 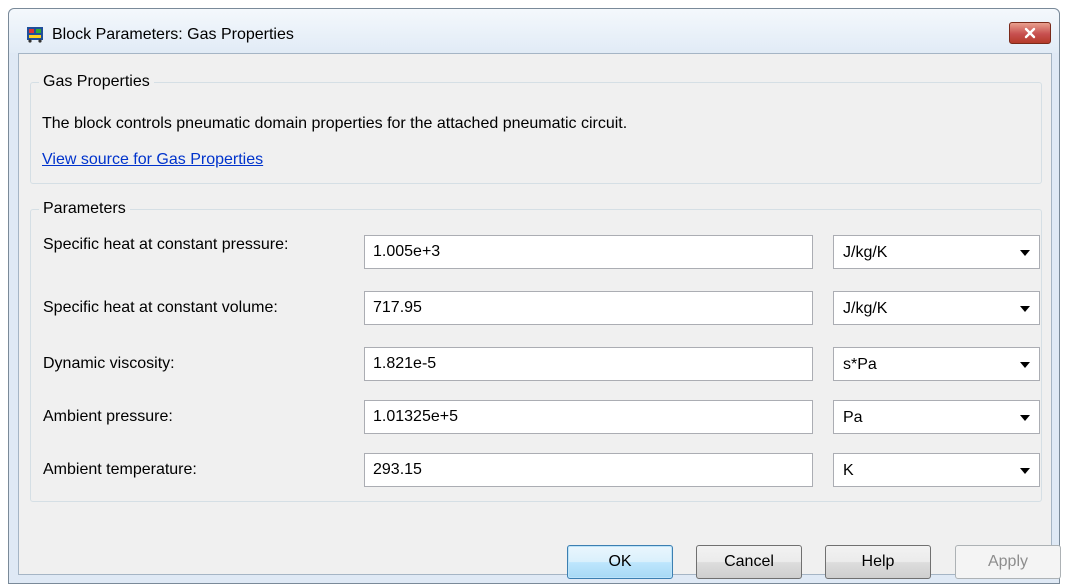 What do you see at coordinates (936, 364) in the screenshot?
I see `unit-dropdown: s*Pa` at bounding box center [936, 364].